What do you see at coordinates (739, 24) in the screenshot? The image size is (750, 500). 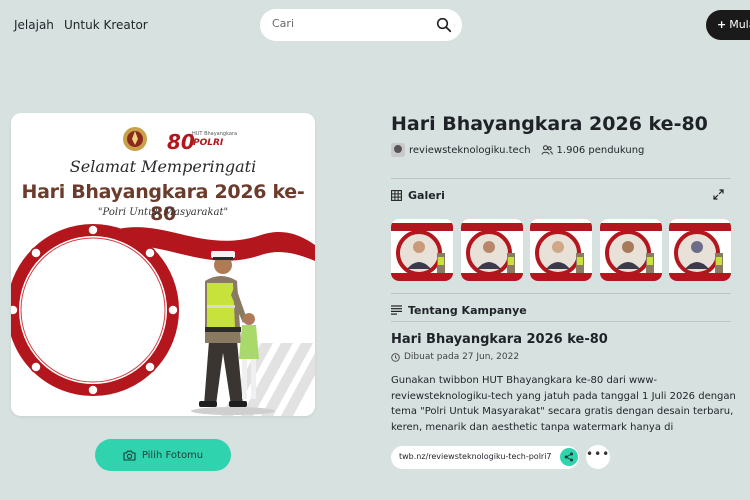 I see `create-campaign-label: Mulai` at bounding box center [739, 24].